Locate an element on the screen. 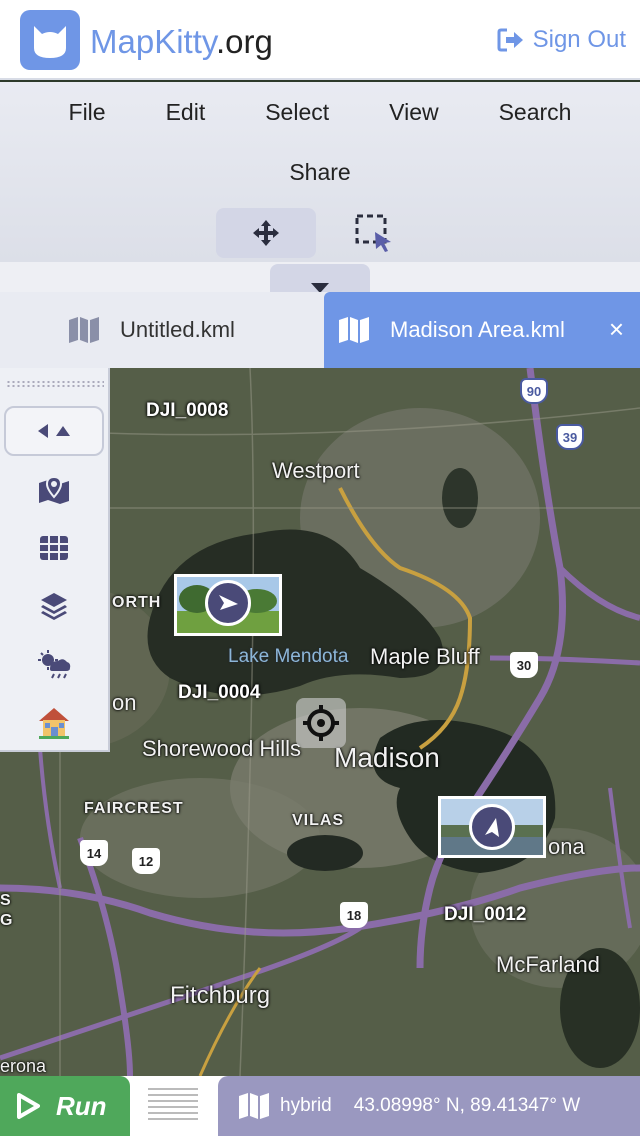 This screenshot has width=640, height=1136. side-layers-button is located at coordinates (54, 606).